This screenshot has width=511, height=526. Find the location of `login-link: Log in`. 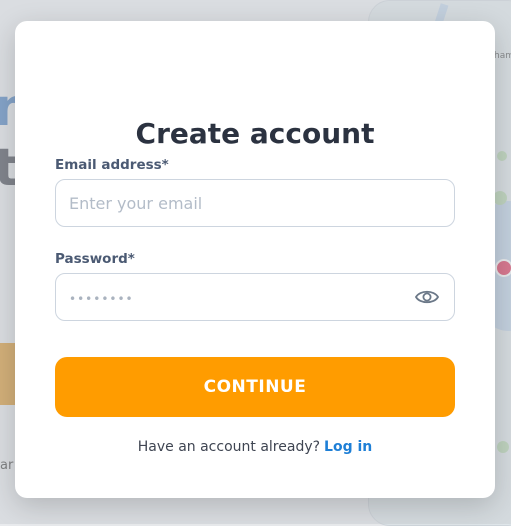

login-link: Log in is located at coordinates (348, 447).